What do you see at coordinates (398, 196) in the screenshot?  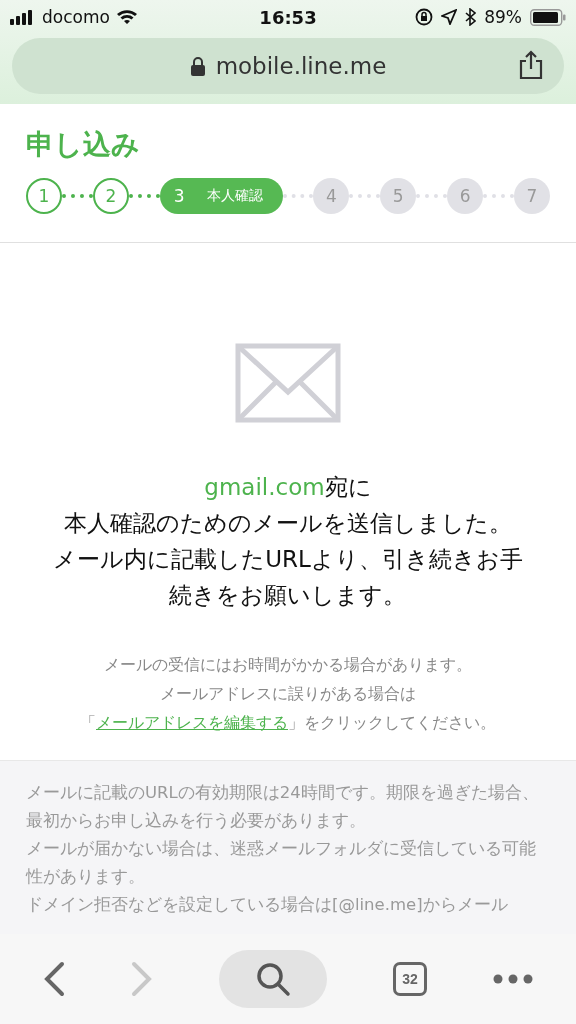 I see `step-indicator: 5` at bounding box center [398, 196].